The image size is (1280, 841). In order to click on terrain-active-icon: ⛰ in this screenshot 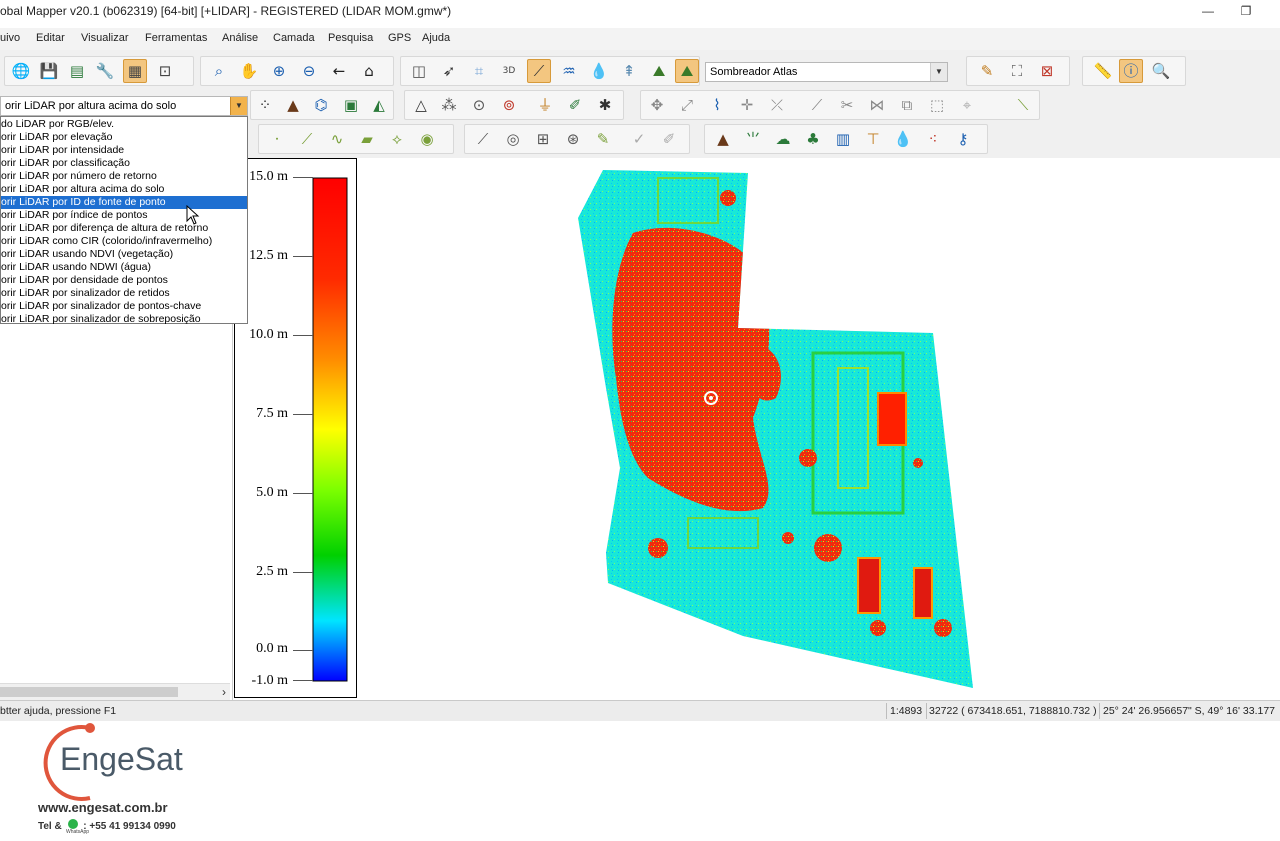, I will do `click(687, 71)`.